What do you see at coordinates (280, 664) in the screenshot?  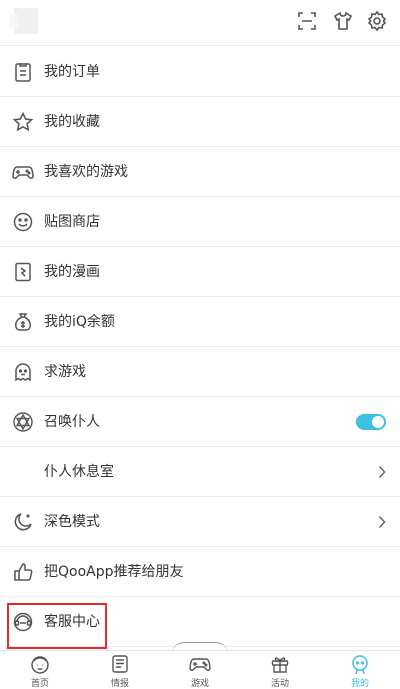 I see `gift-icon` at bounding box center [280, 664].